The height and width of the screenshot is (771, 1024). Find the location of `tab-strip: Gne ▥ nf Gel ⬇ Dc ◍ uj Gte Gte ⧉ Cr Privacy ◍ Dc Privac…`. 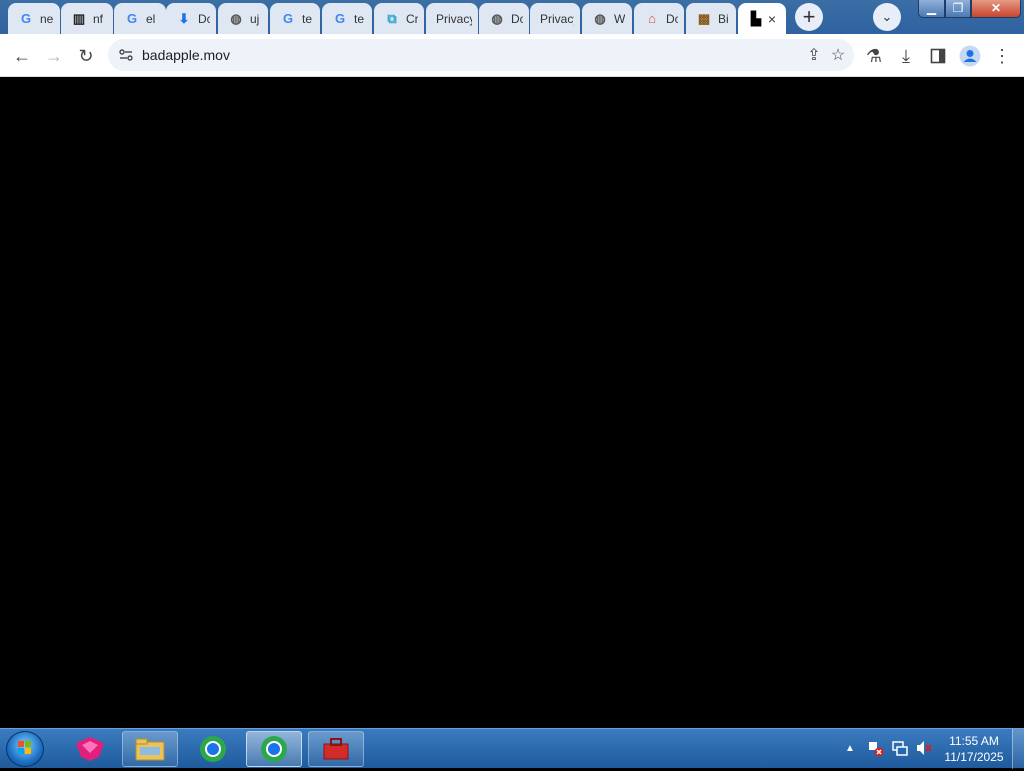

tab-strip: Gne ▥ nf Gel ⬇ Dc ◍ uj Gte Gte ⧉ Cr Privacy ◍ Dc Privac… is located at coordinates (512, 17).